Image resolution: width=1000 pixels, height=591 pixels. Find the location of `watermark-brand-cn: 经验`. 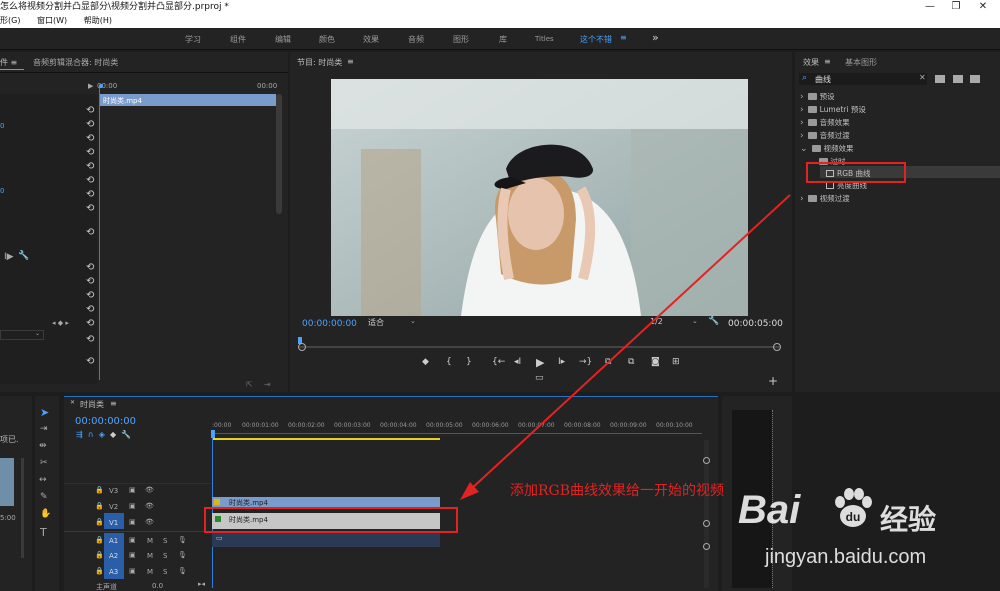

watermark-brand-cn: 经验 is located at coordinates (908, 519).